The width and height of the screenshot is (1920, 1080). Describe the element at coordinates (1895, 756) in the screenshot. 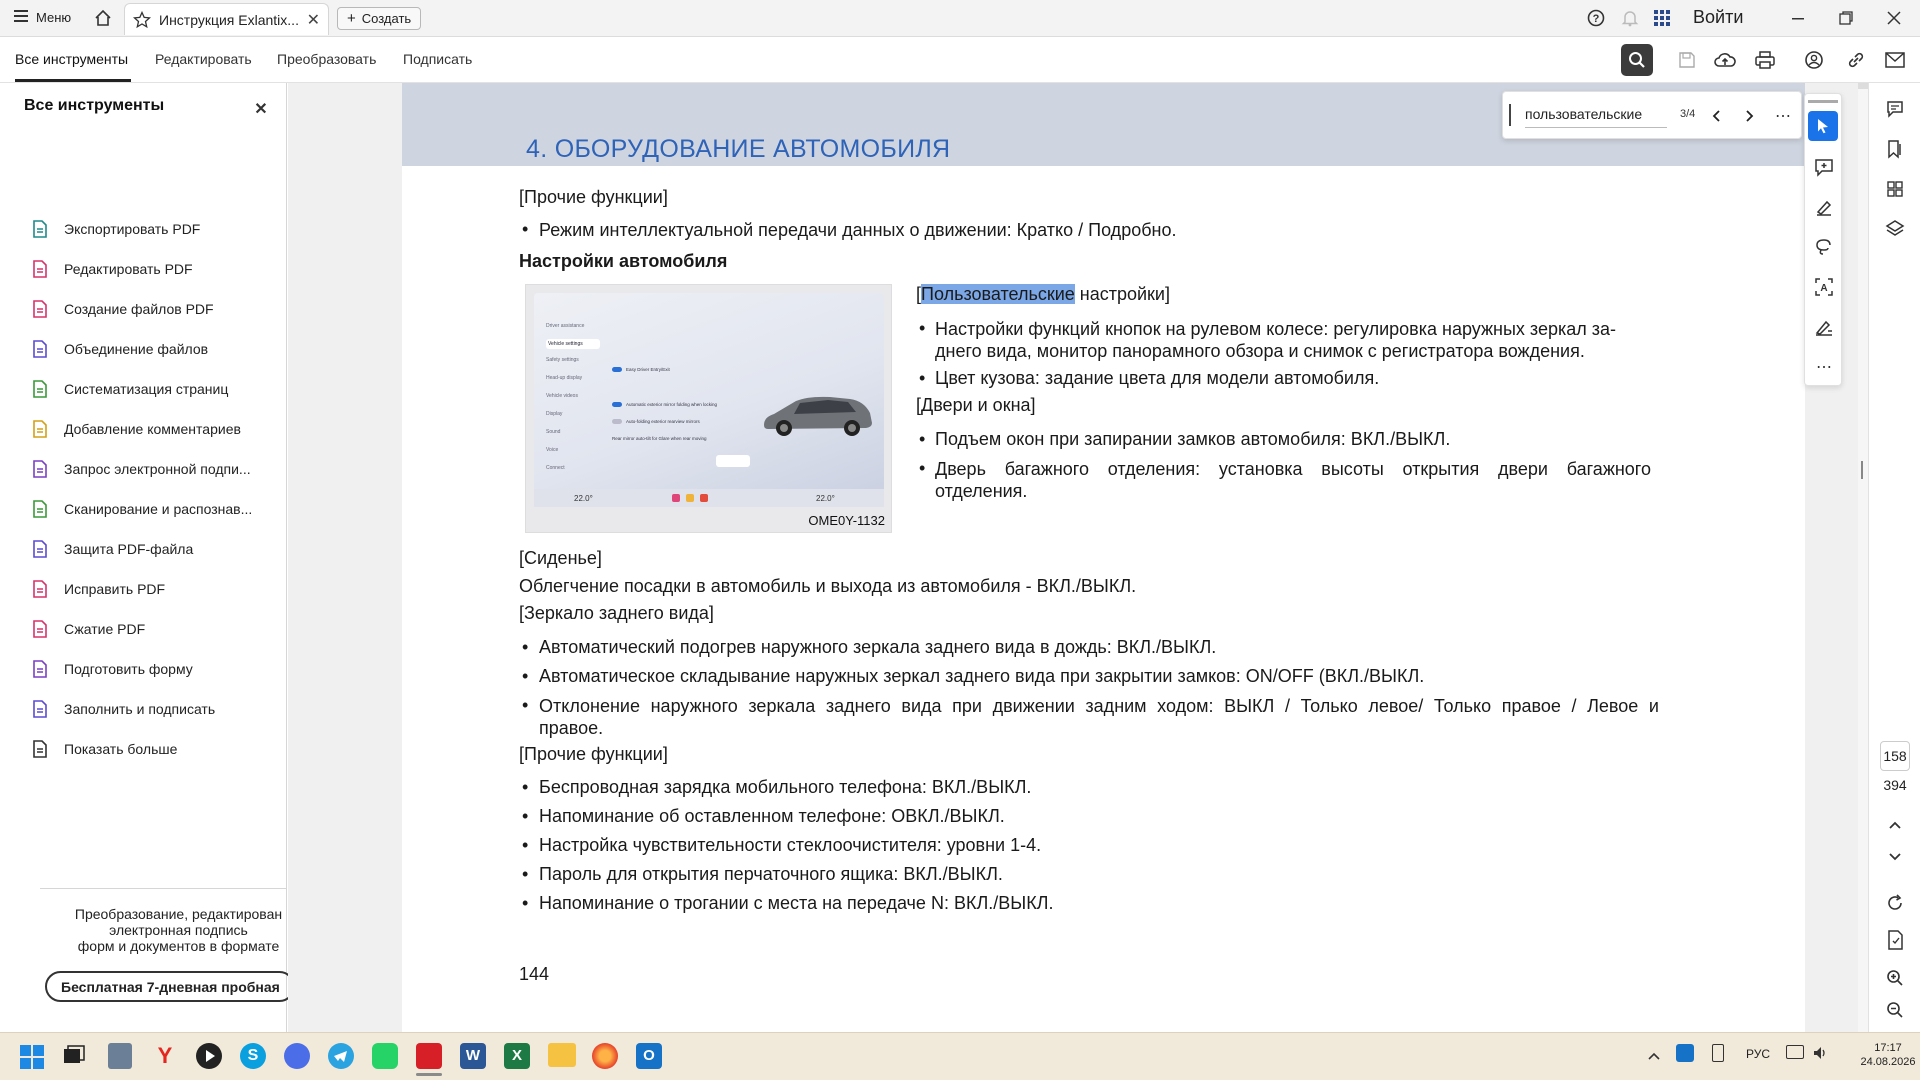

I see `page-number-input: 158` at that location.